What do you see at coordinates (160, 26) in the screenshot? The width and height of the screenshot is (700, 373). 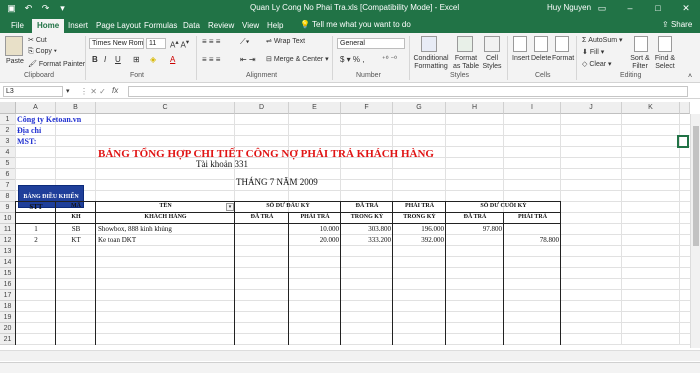 I see `tab-formulas: Formulas` at bounding box center [160, 26].